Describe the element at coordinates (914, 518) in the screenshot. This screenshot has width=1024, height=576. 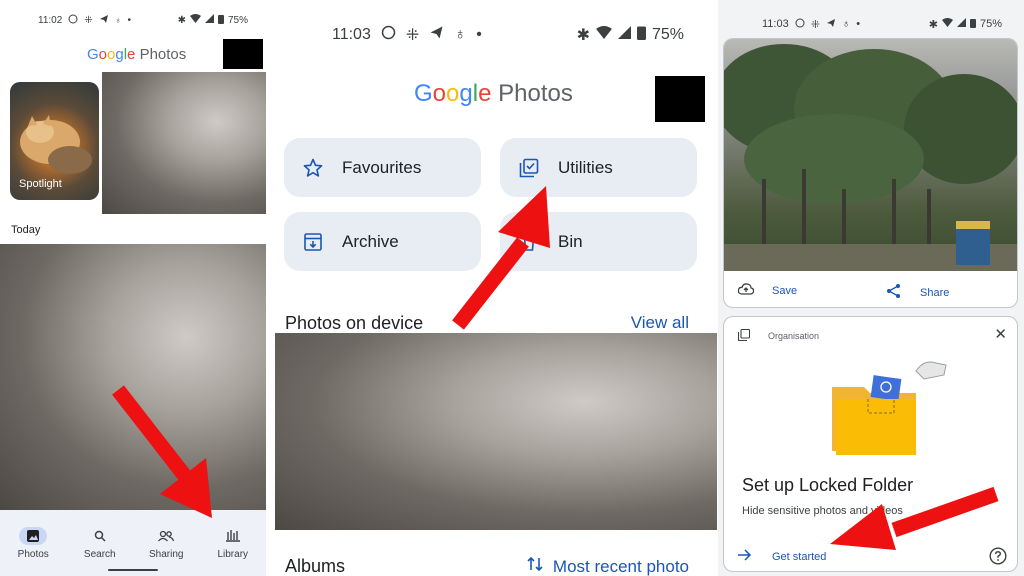
I see `red-arrow-to-get-started` at that location.